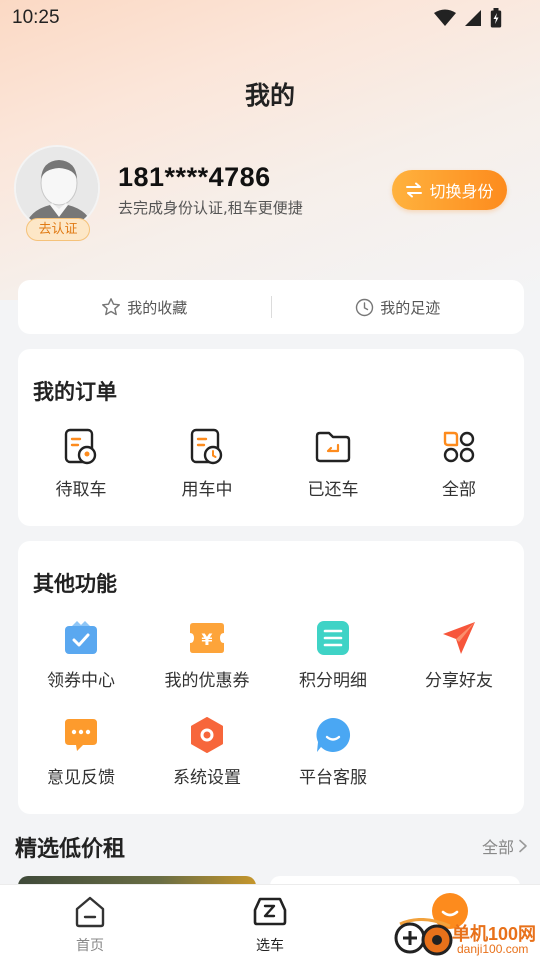 This screenshot has width=540, height=960. Describe the element at coordinates (80, 446) in the screenshot. I see `order-location-icon` at that location.